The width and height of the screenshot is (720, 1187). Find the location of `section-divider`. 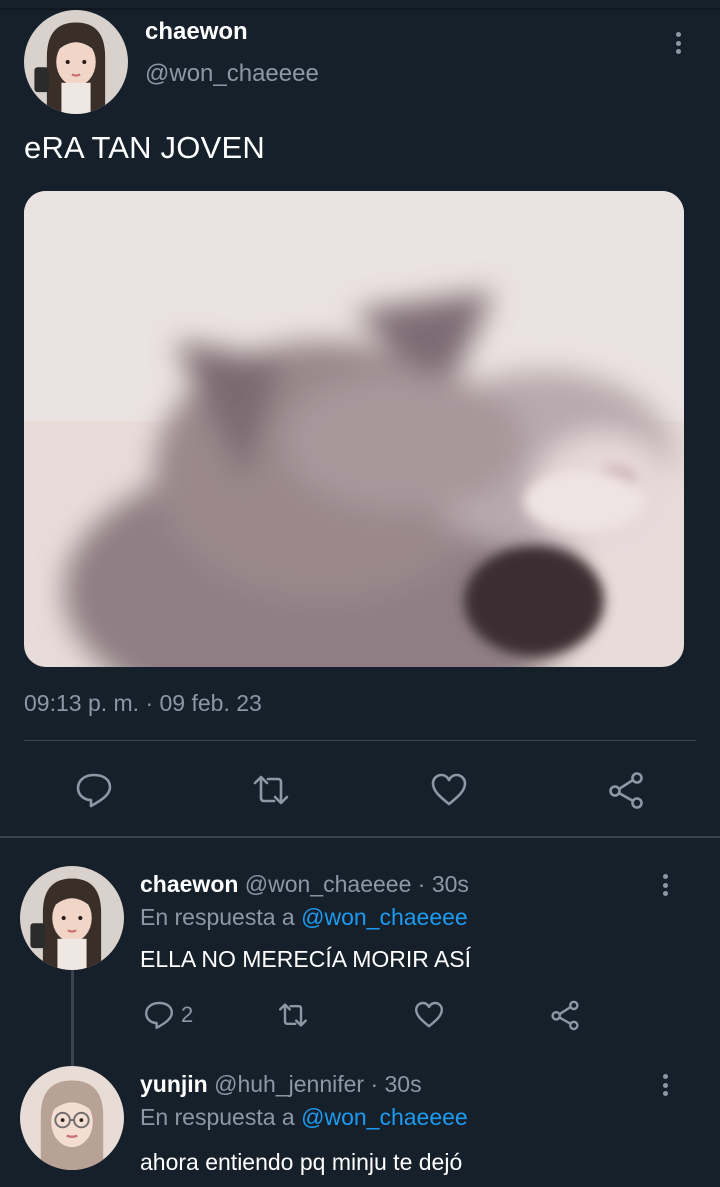

section-divider is located at coordinates (360, 837).